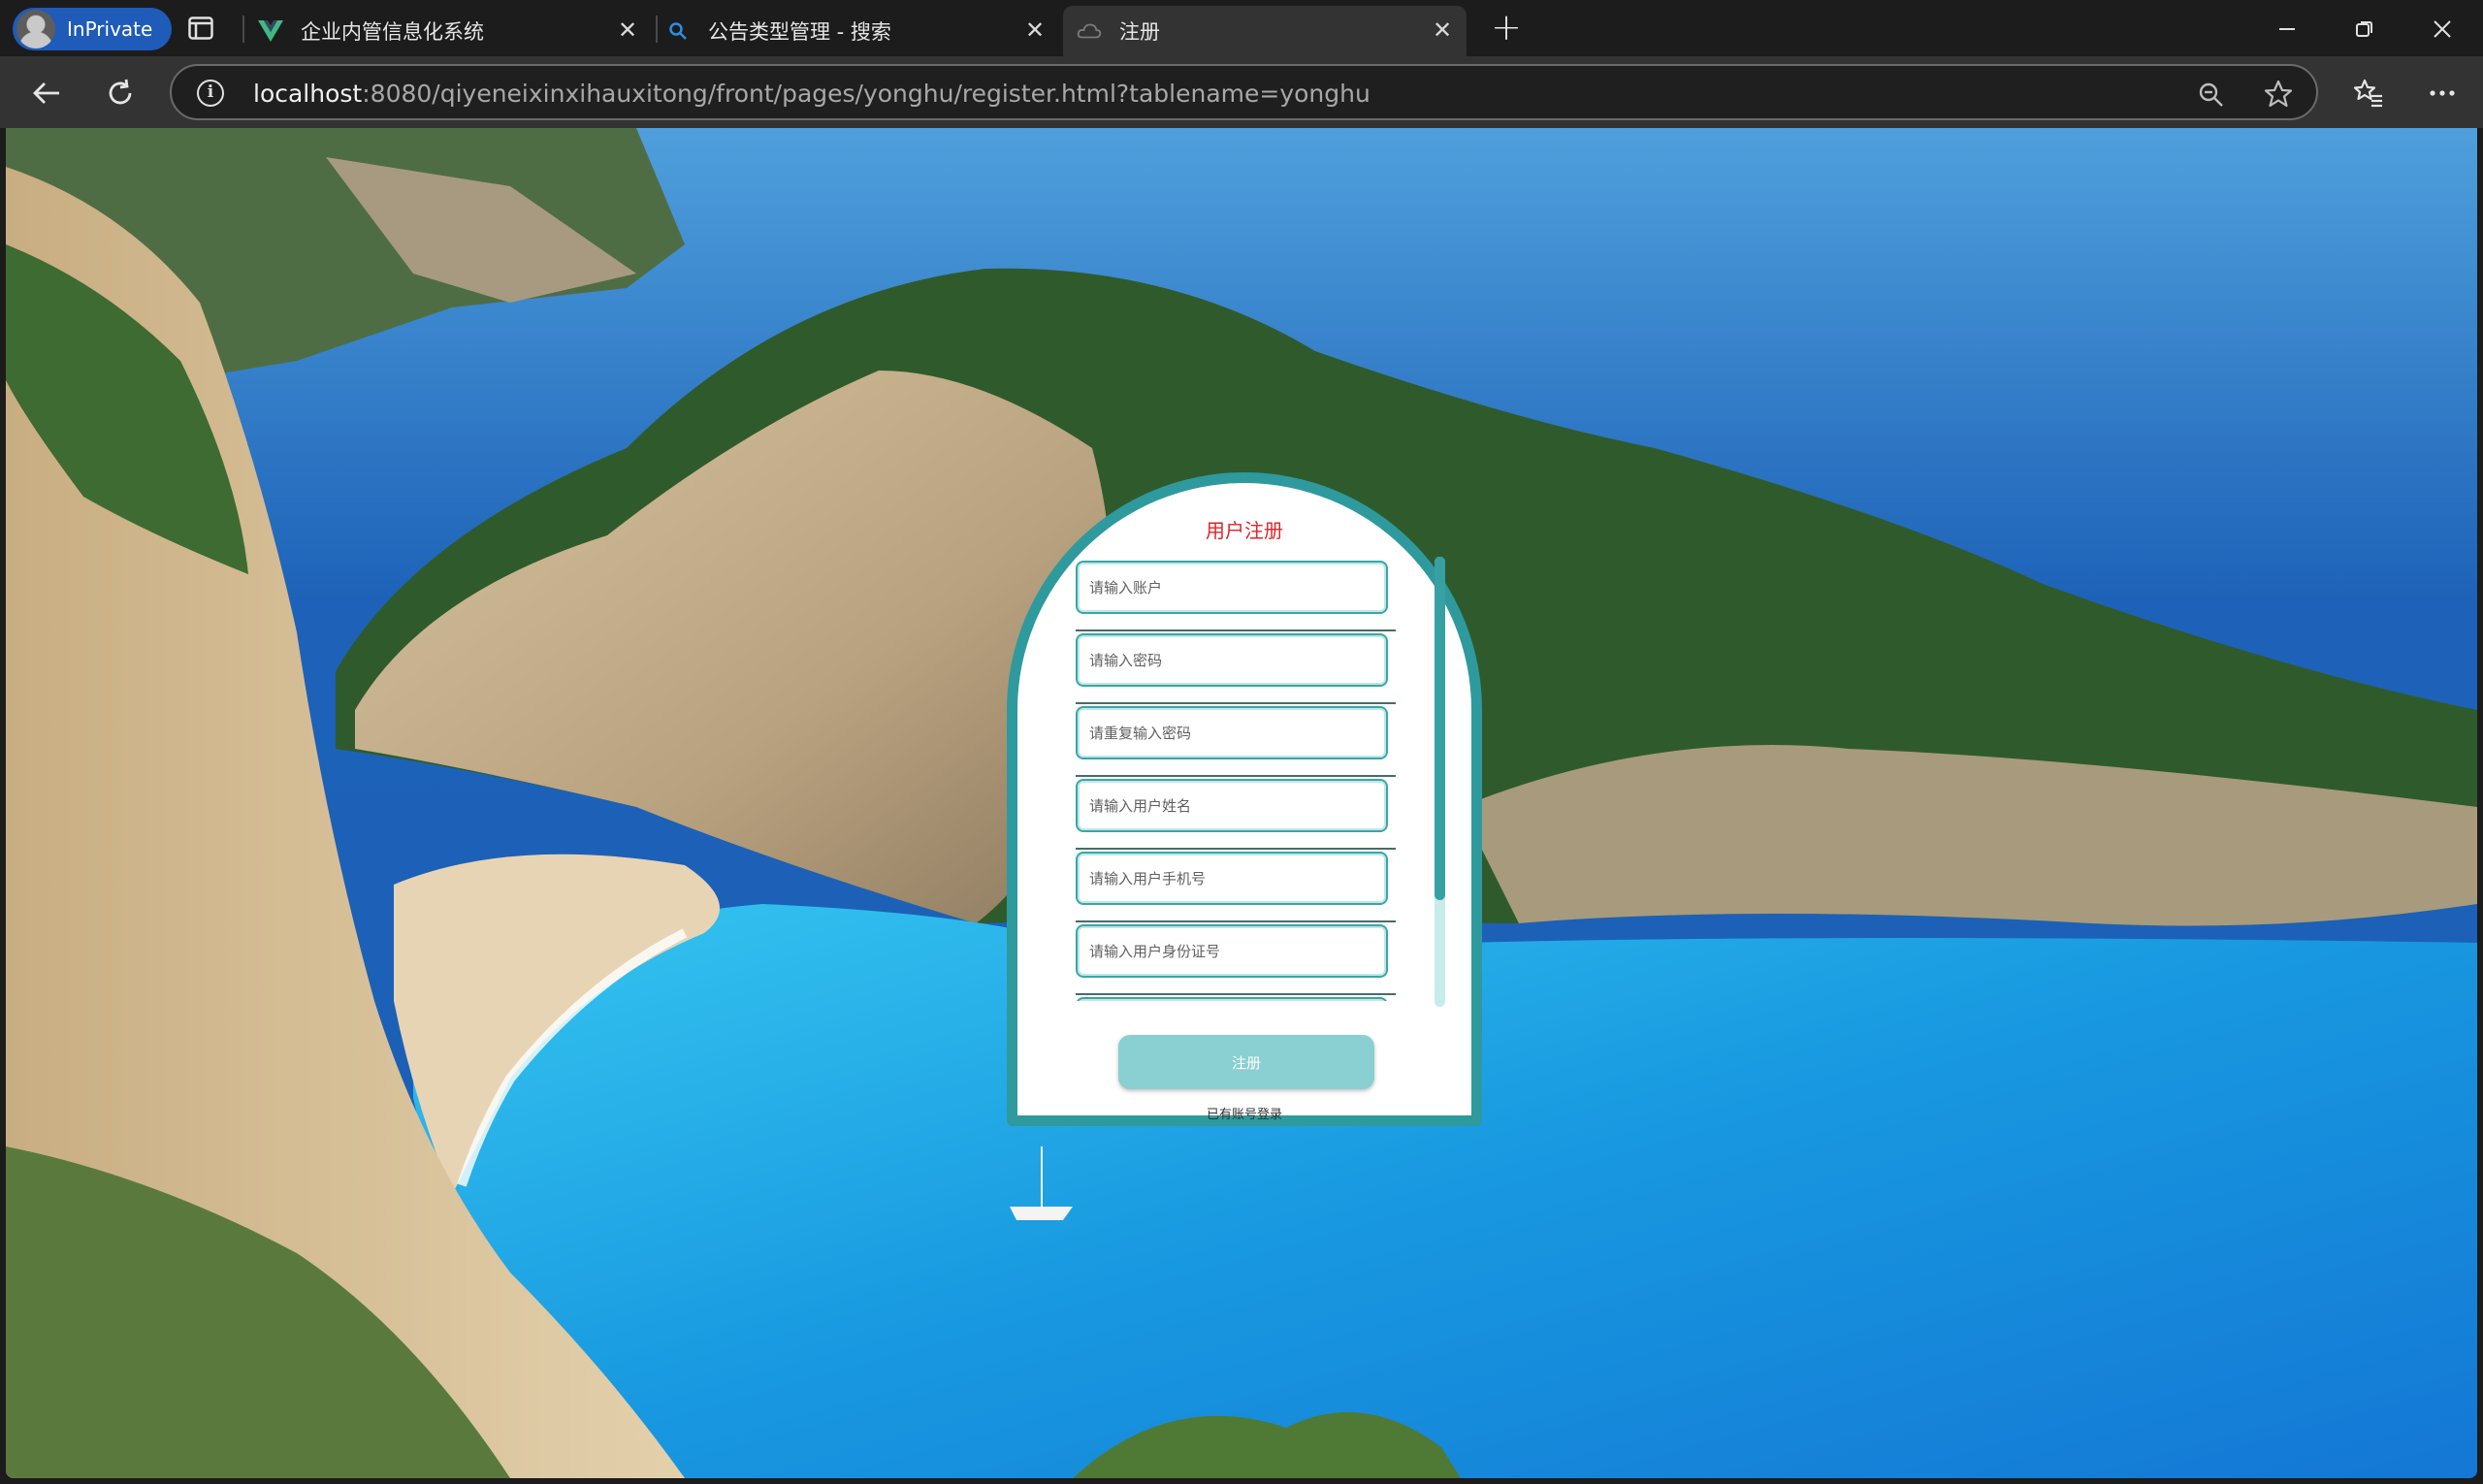 The height and width of the screenshot is (1484, 2483). Describe the element at coordinates (2443, 29) in the screenshot. I see `close-window-icon` at that location.